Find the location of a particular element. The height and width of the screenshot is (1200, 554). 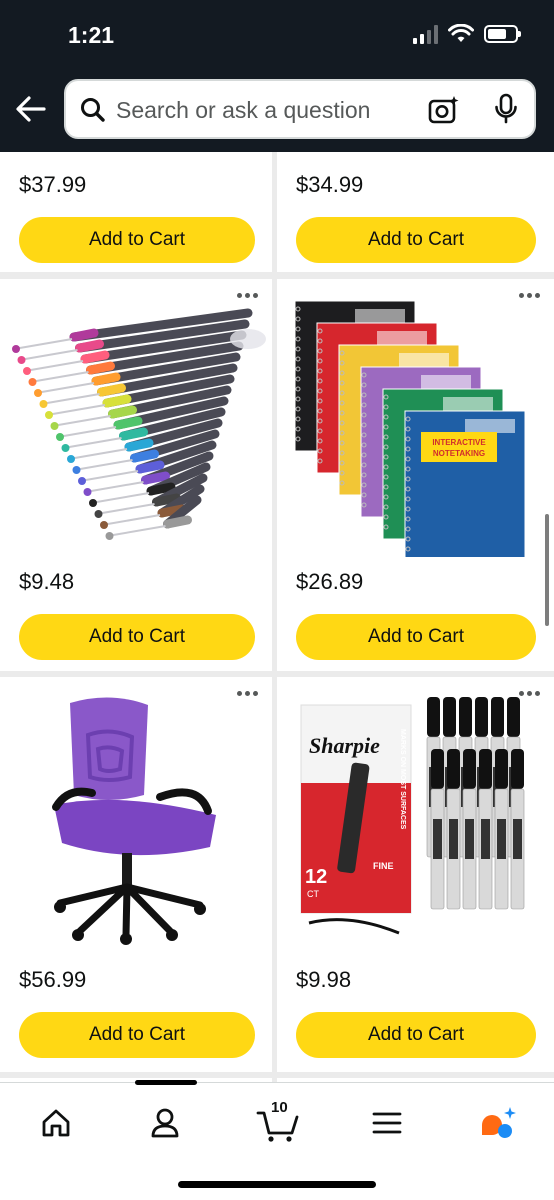

battery-icon is located at coordinates (502, 34).